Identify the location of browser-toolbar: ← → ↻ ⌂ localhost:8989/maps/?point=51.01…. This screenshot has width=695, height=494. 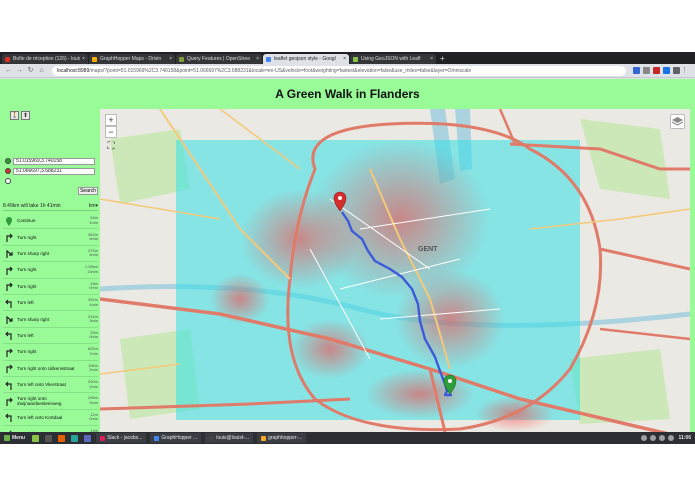
(347, 71).